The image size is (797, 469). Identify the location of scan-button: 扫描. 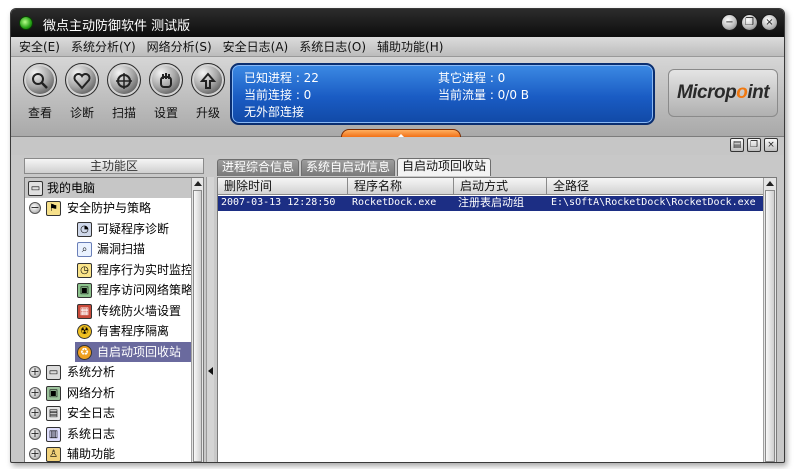
(124, 92).